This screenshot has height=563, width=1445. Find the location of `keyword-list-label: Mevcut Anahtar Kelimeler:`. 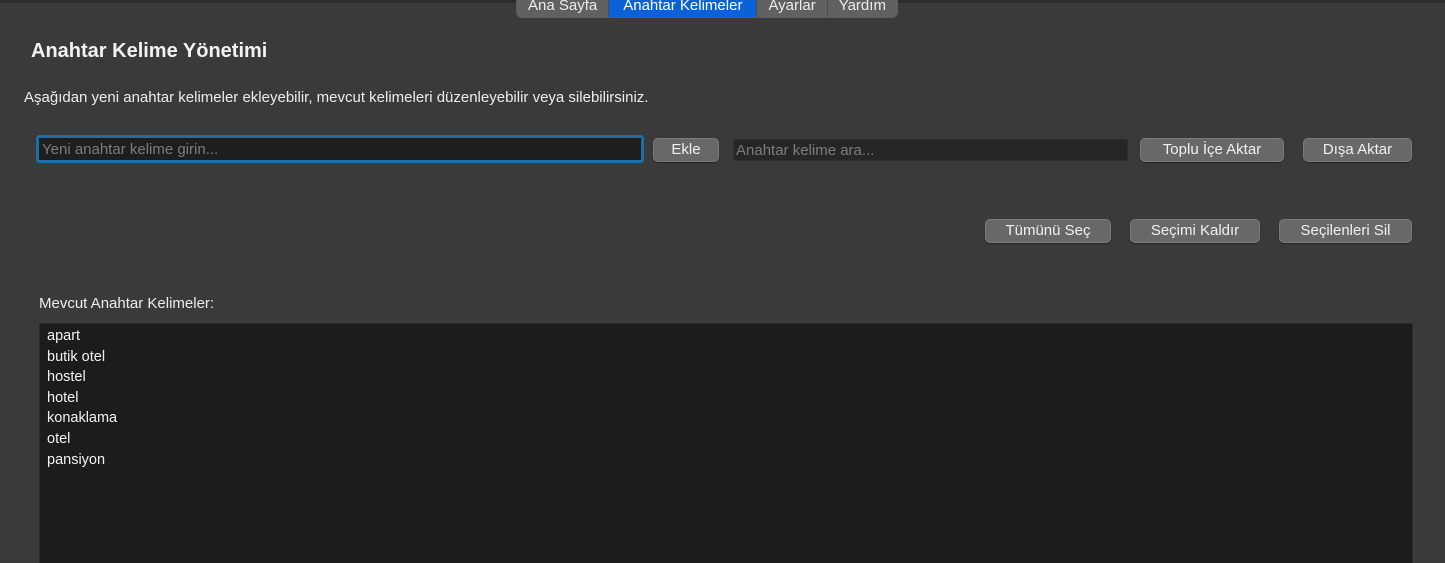

keyword-list-label: Mevcut Anahtar Kelimeler: is located at coordinates (127, 303).